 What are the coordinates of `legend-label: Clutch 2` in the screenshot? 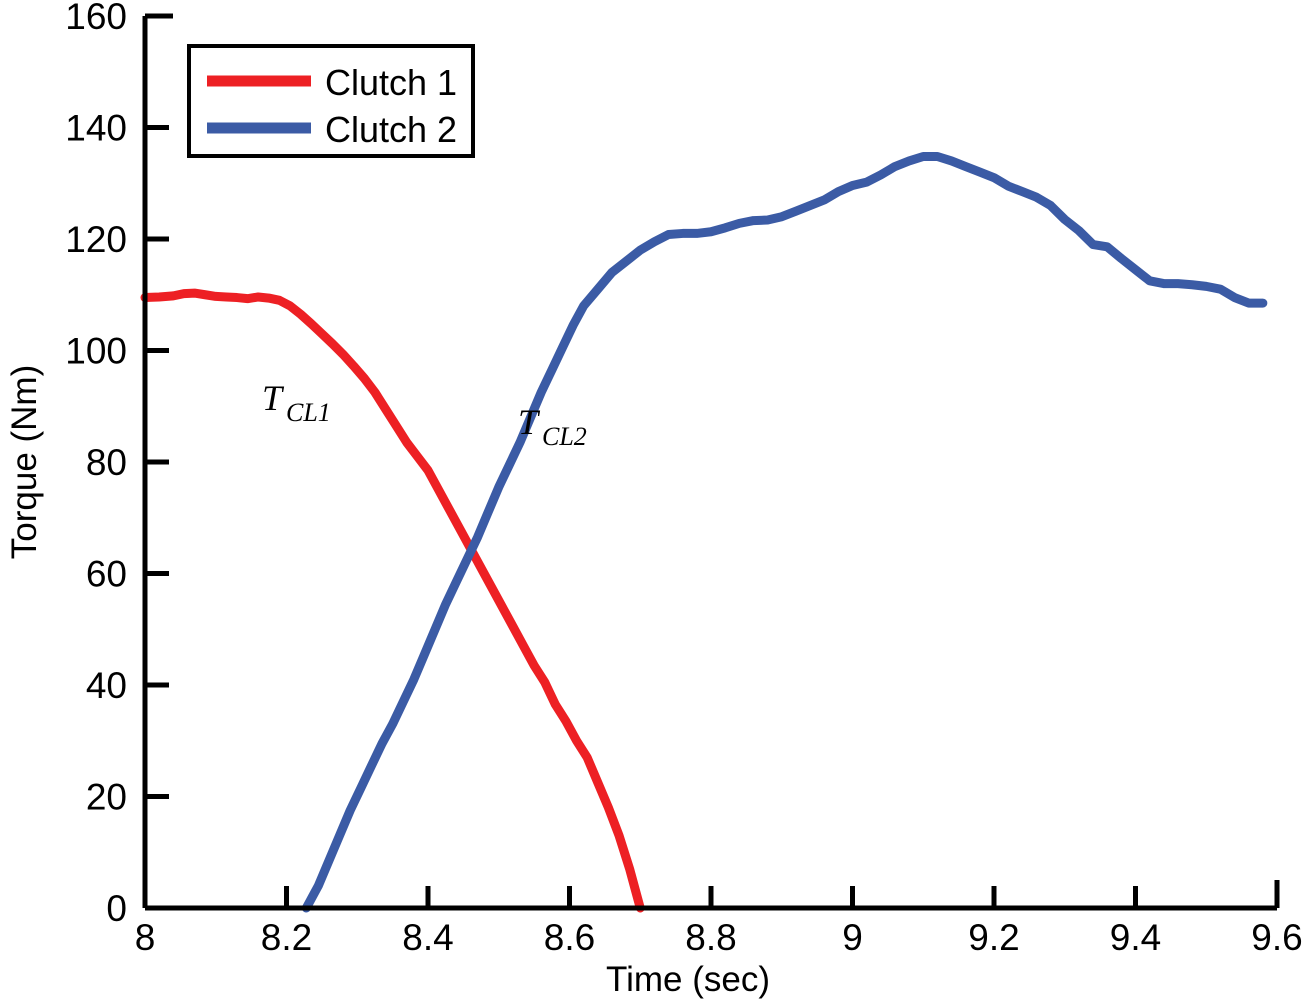 It's located at (391, 129).